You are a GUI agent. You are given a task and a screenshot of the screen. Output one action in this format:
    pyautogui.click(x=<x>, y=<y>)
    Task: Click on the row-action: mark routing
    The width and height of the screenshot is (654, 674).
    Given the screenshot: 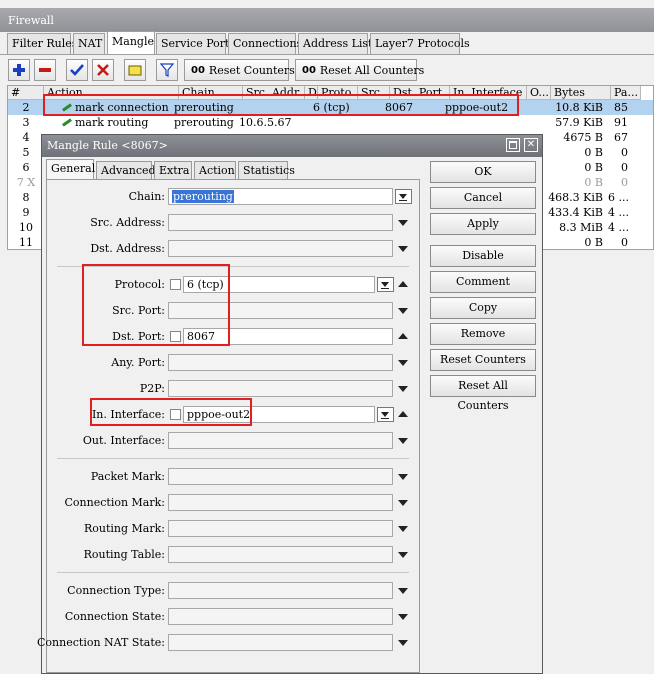 What is the action you would take?
    pyautogui.click(x=120, y=122)
    